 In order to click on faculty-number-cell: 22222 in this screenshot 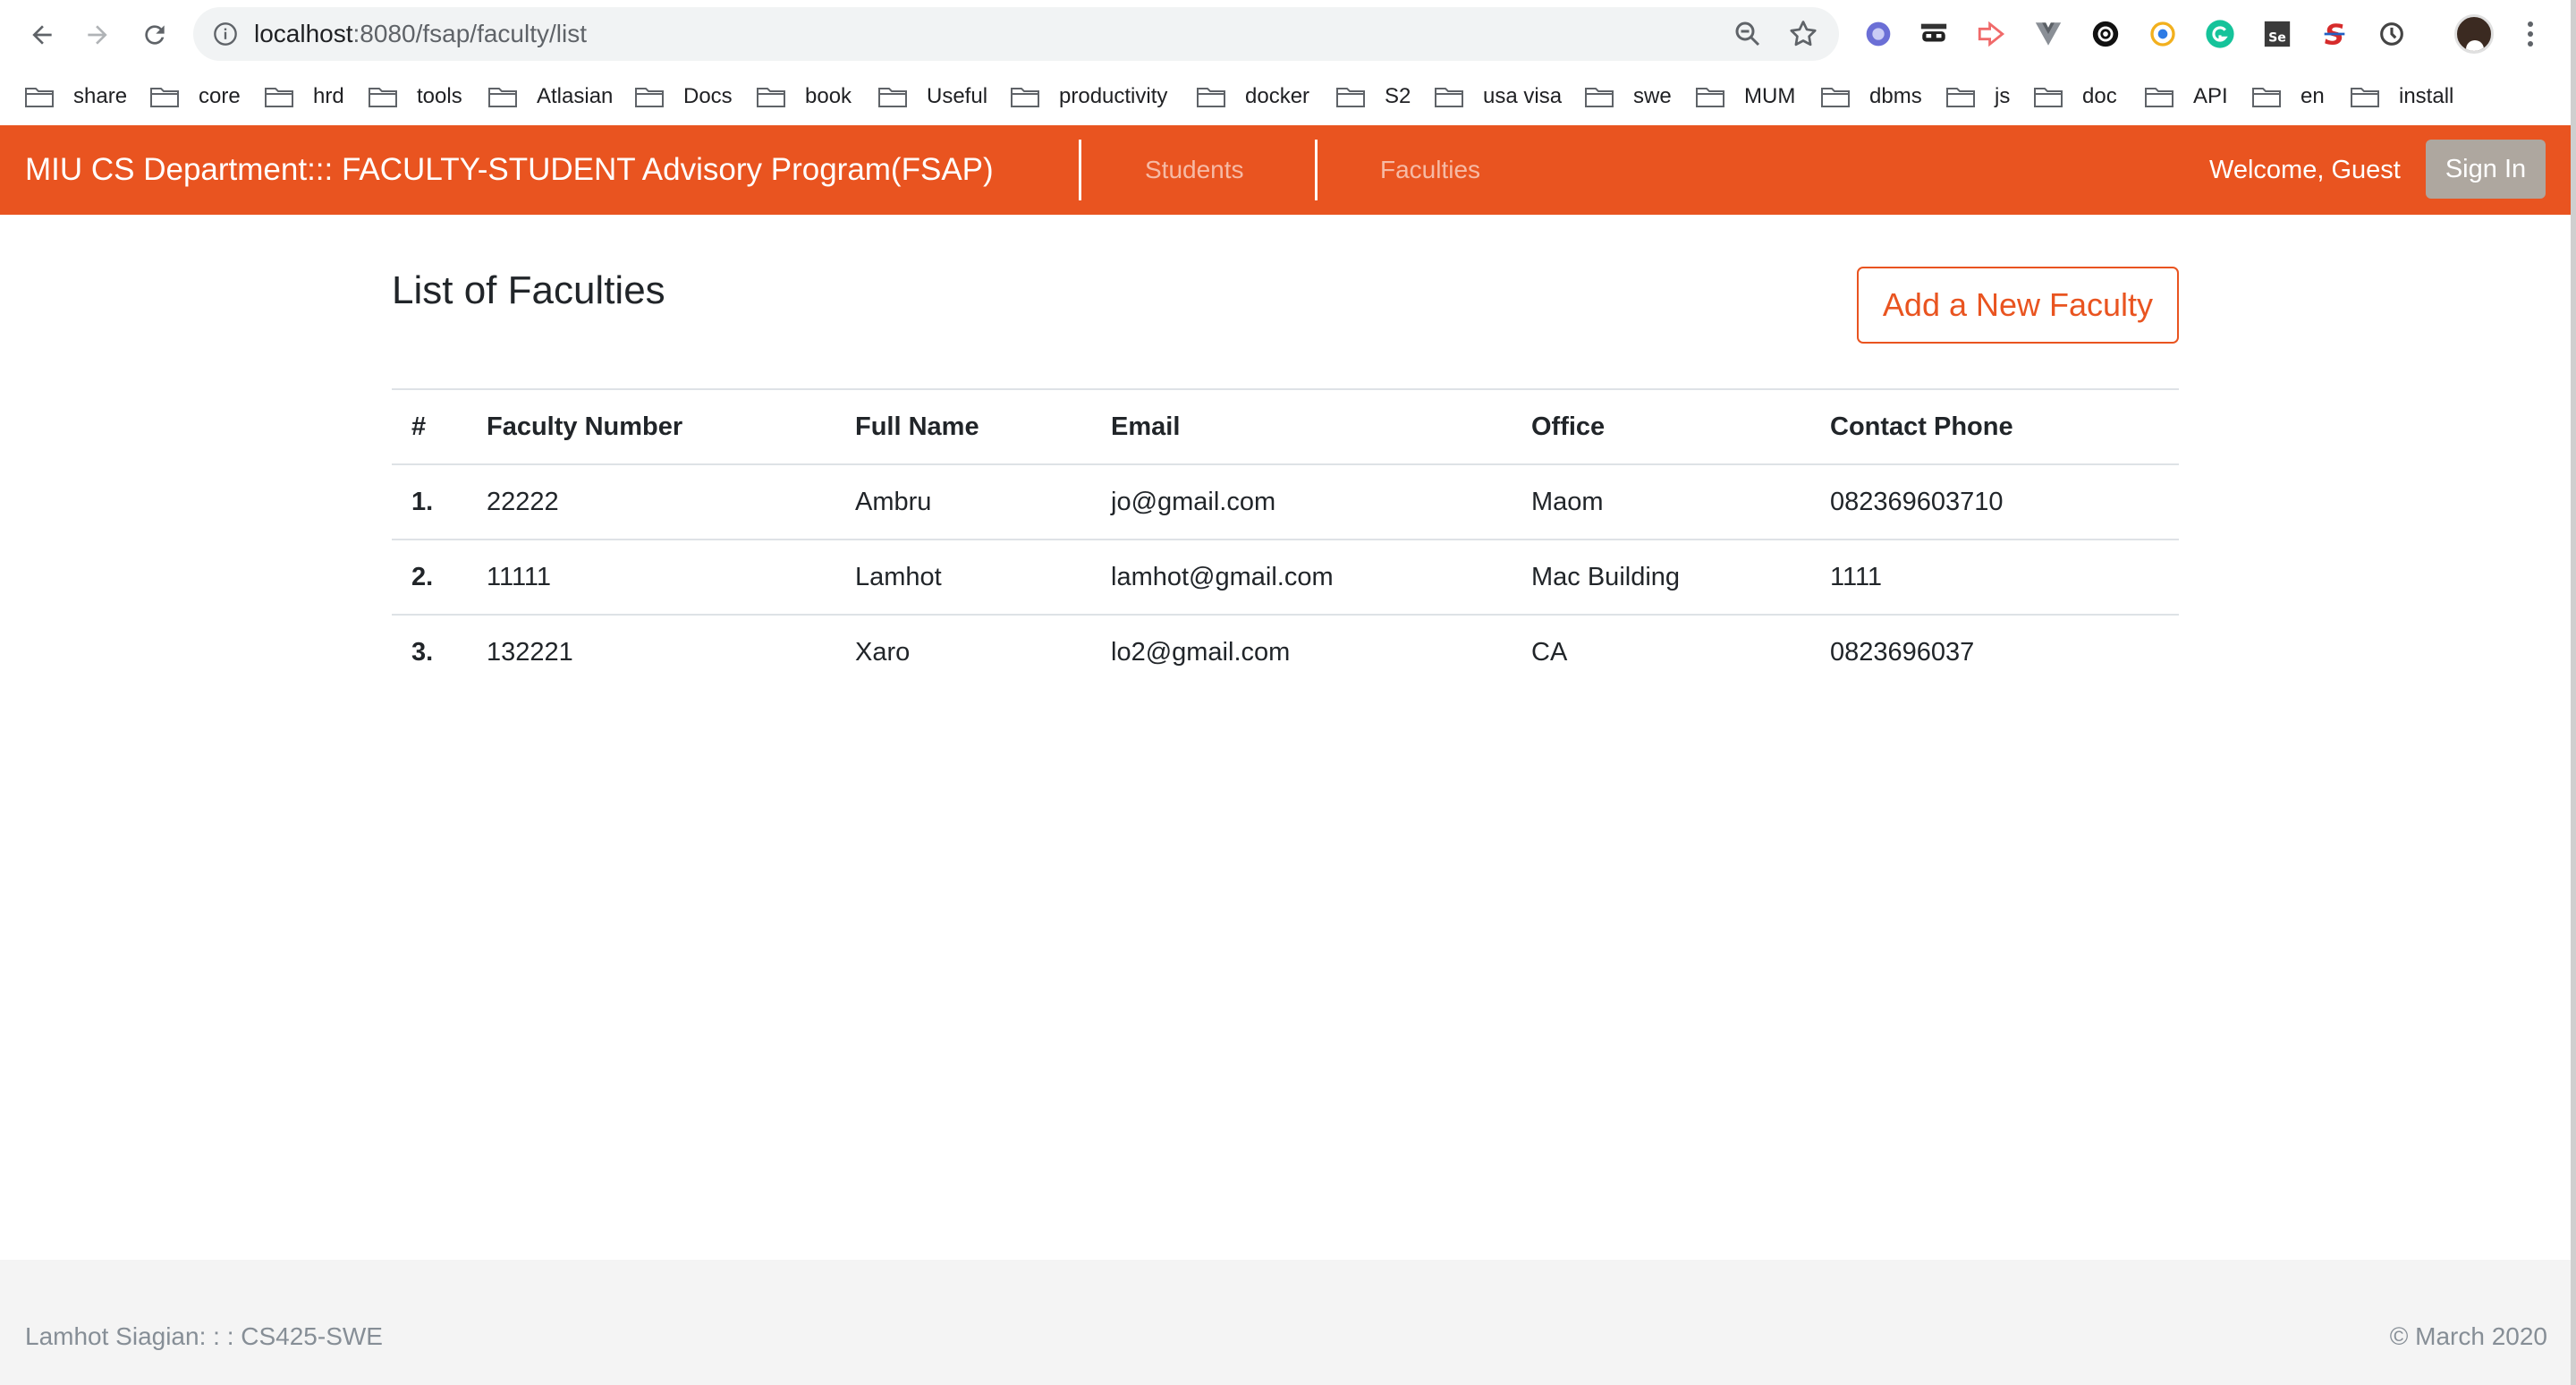, I will do `click(671, 501)`.